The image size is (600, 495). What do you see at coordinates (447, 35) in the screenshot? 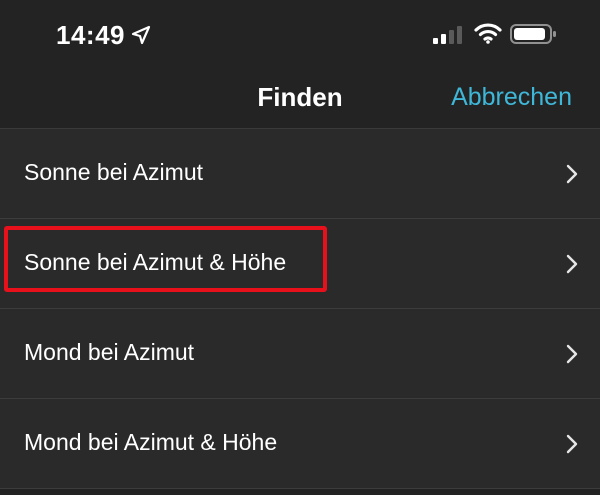
I see `signal-icon` at bounding box center [447, 35].